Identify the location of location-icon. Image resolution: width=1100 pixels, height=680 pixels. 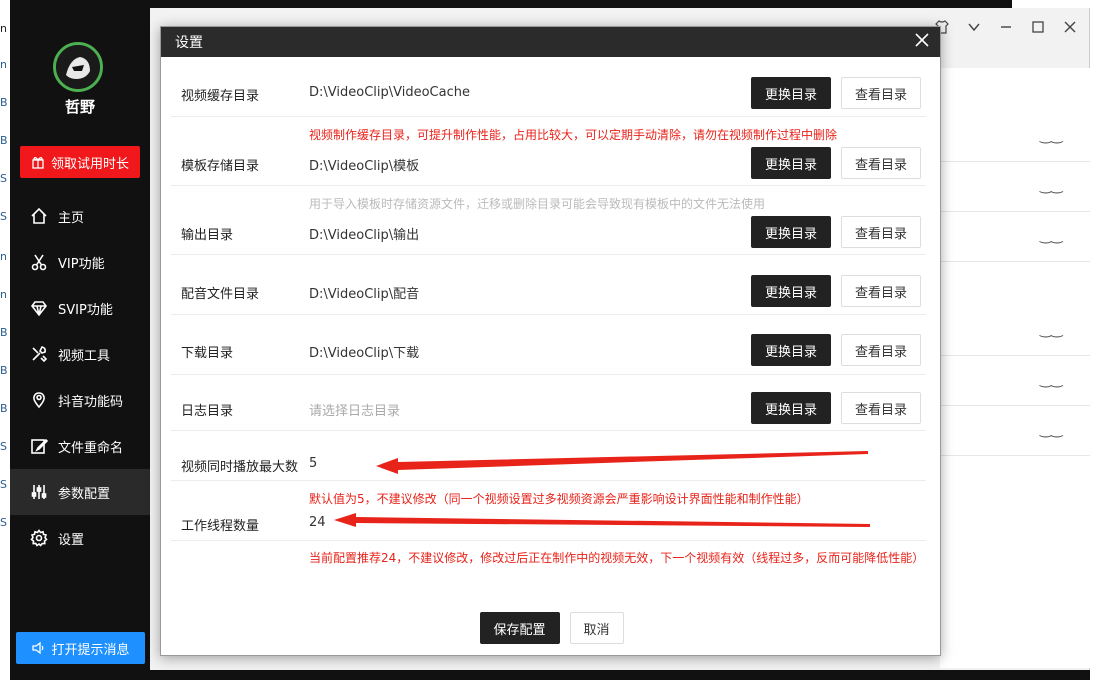
(39, 400).